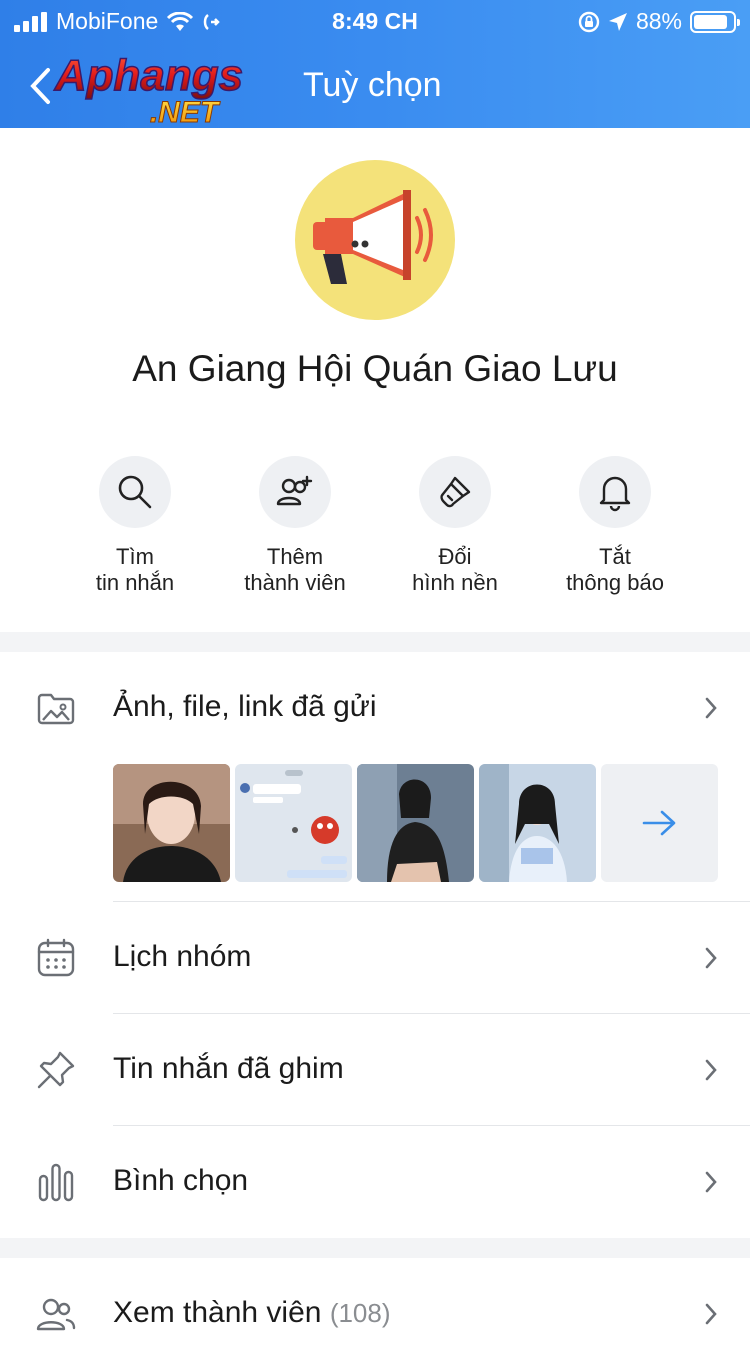 Image resolution: width=750 pixels, height=1368 pixels. Describe the element at coordinates (185, 111) in the screenshot. I see `svg-text: .NET` at that location.